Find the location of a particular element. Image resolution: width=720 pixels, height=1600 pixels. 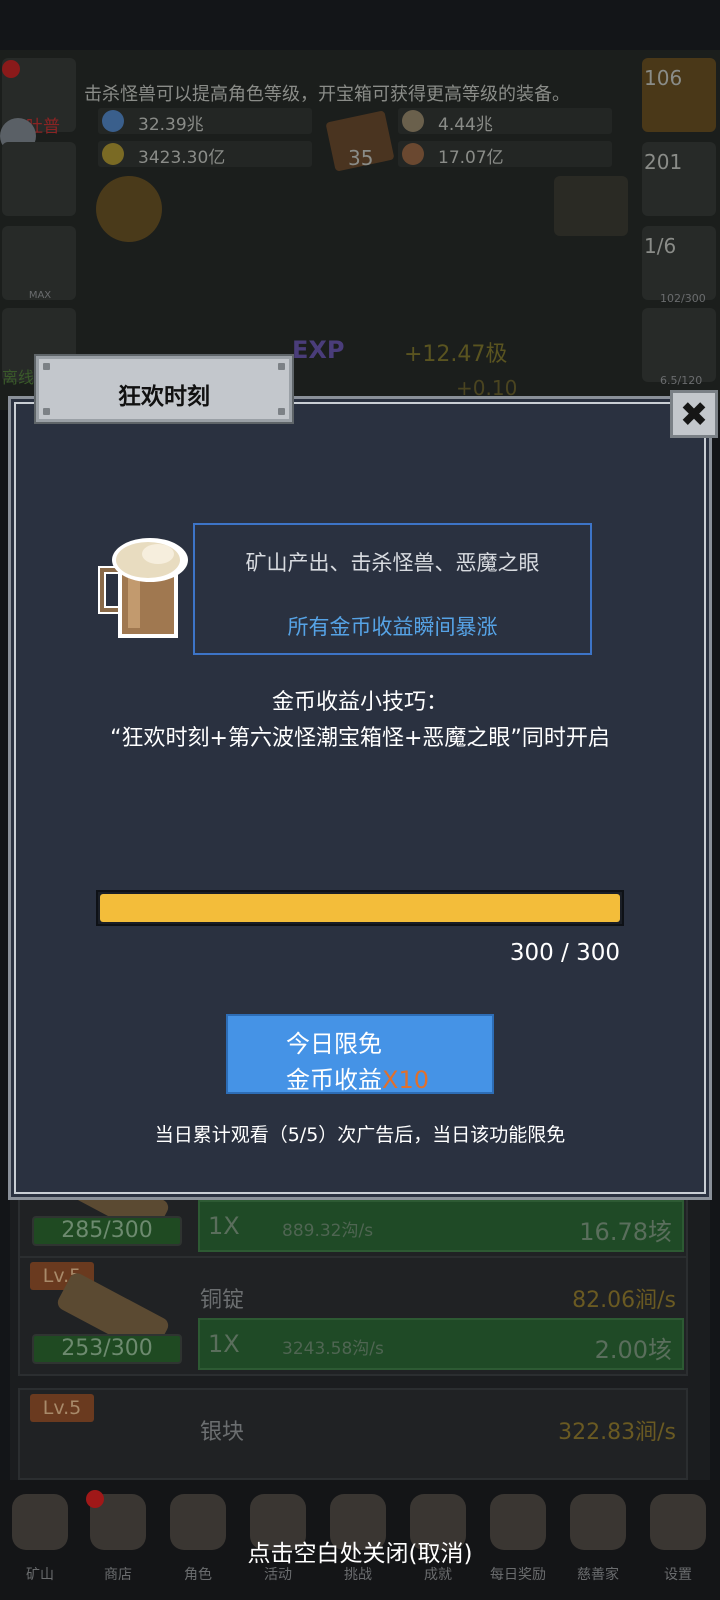

gold-bar-icon is located at coordinates (591, 206).